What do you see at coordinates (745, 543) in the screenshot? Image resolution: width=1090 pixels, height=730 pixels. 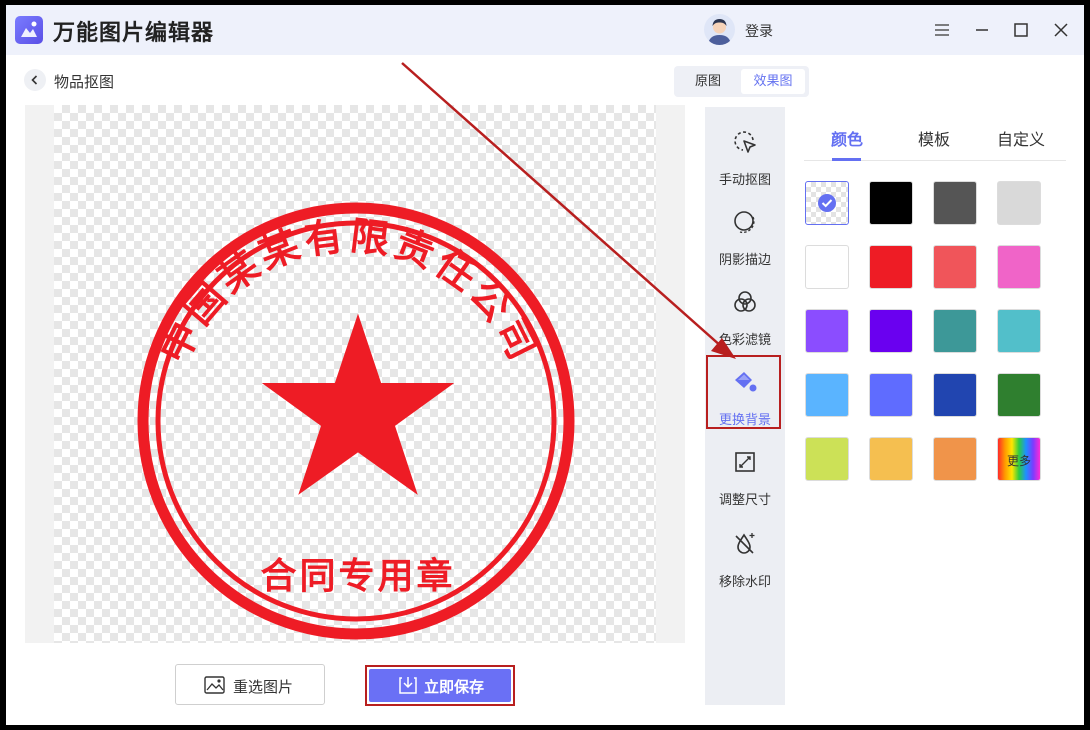 I see `remove-watermark-icon` at bounding box center [745, 543].